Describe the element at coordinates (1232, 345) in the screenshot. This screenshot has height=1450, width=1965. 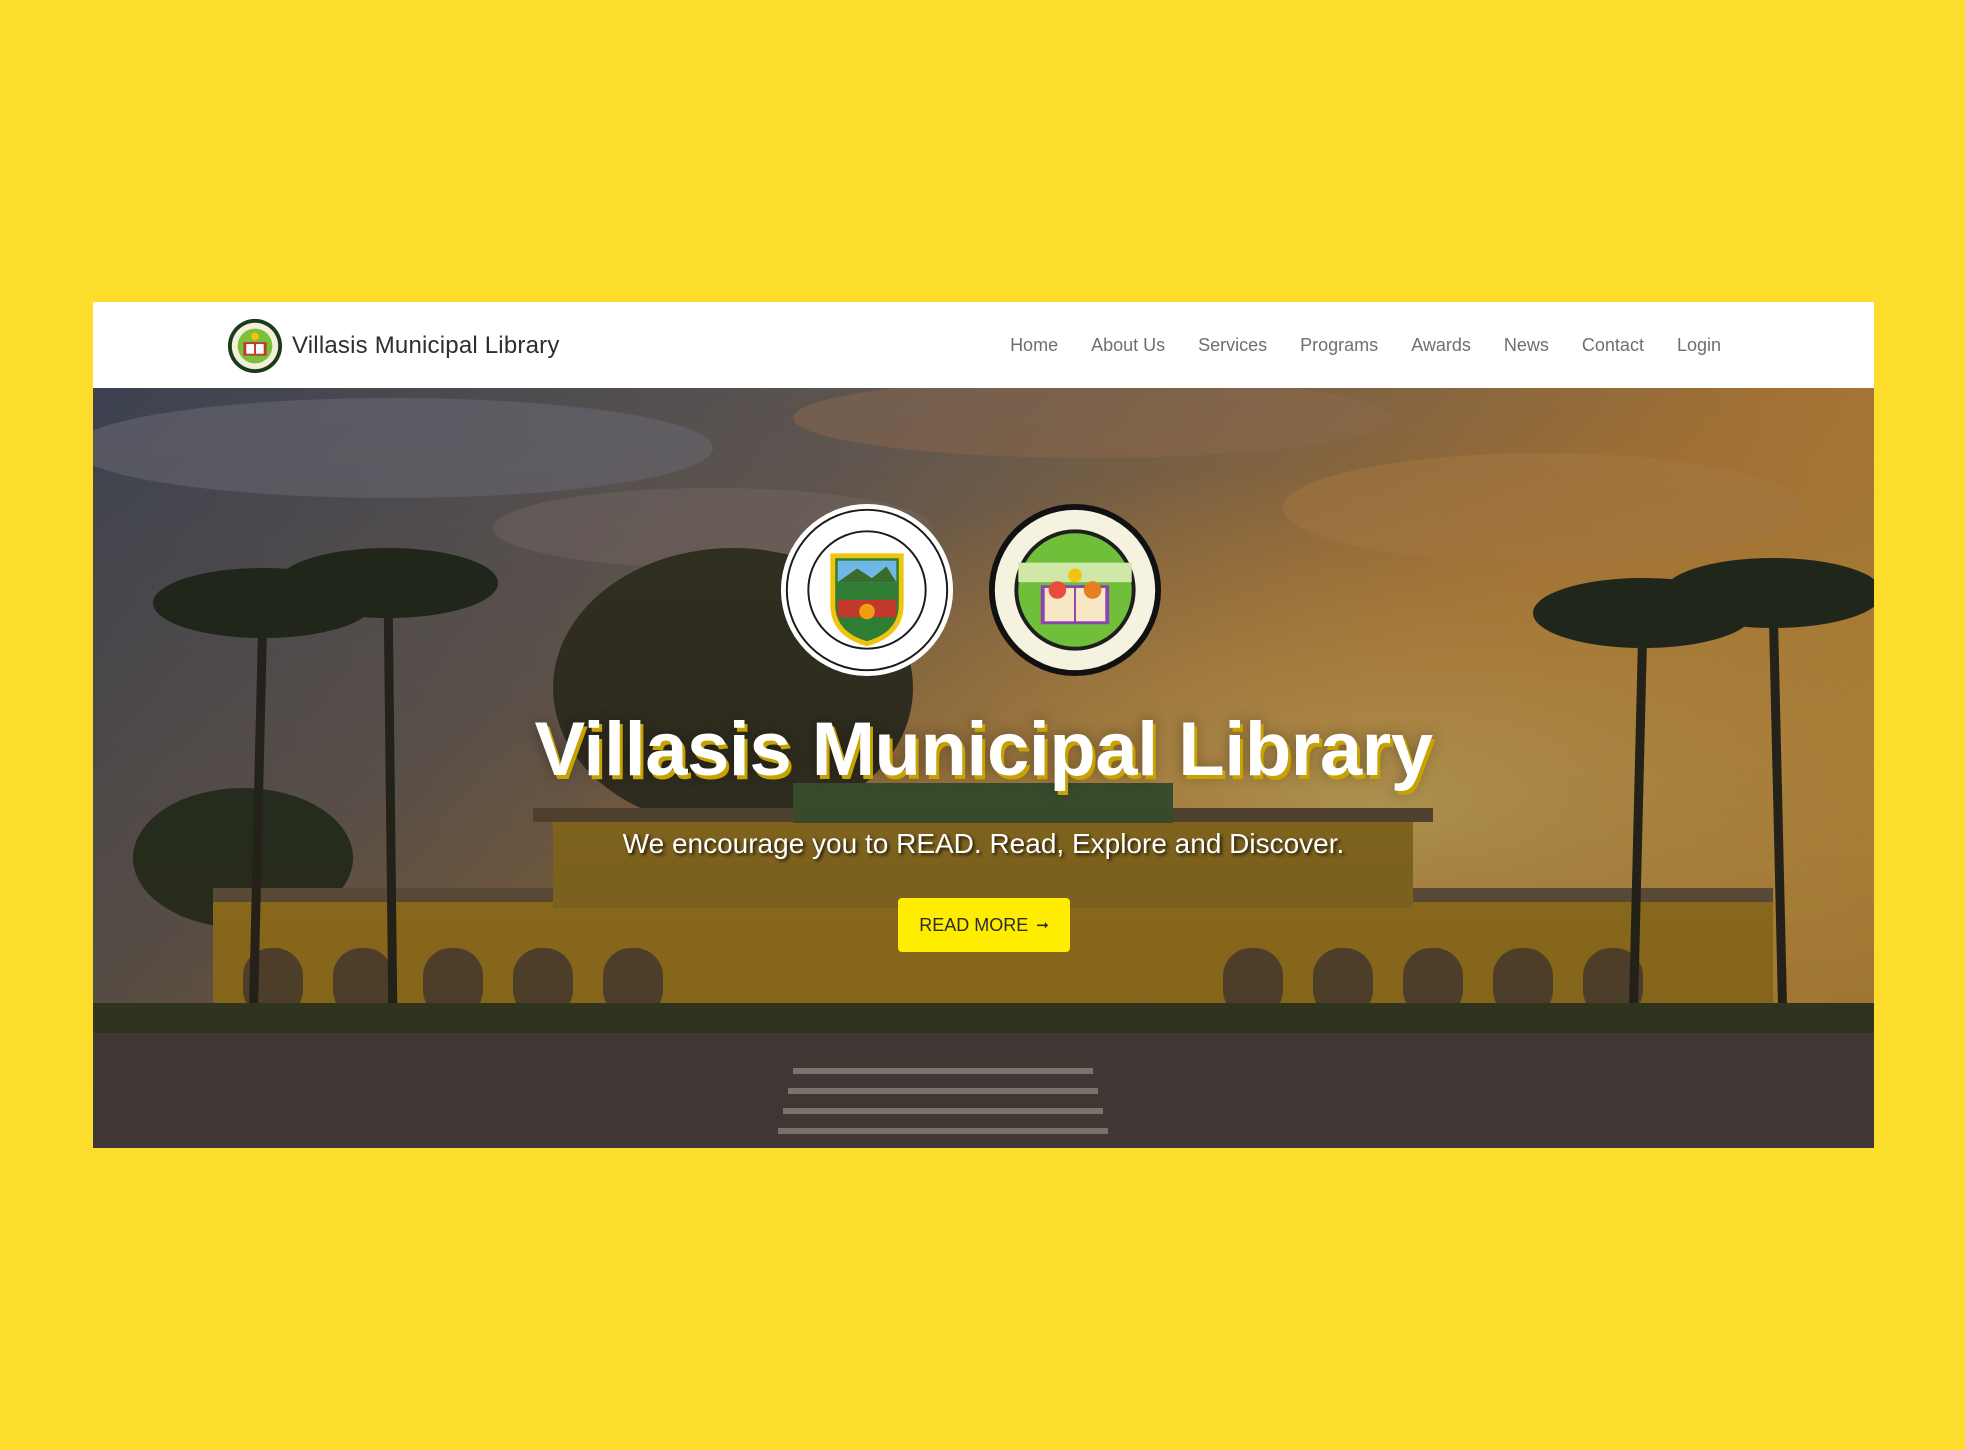
I see `nav-services: Services` at that location.